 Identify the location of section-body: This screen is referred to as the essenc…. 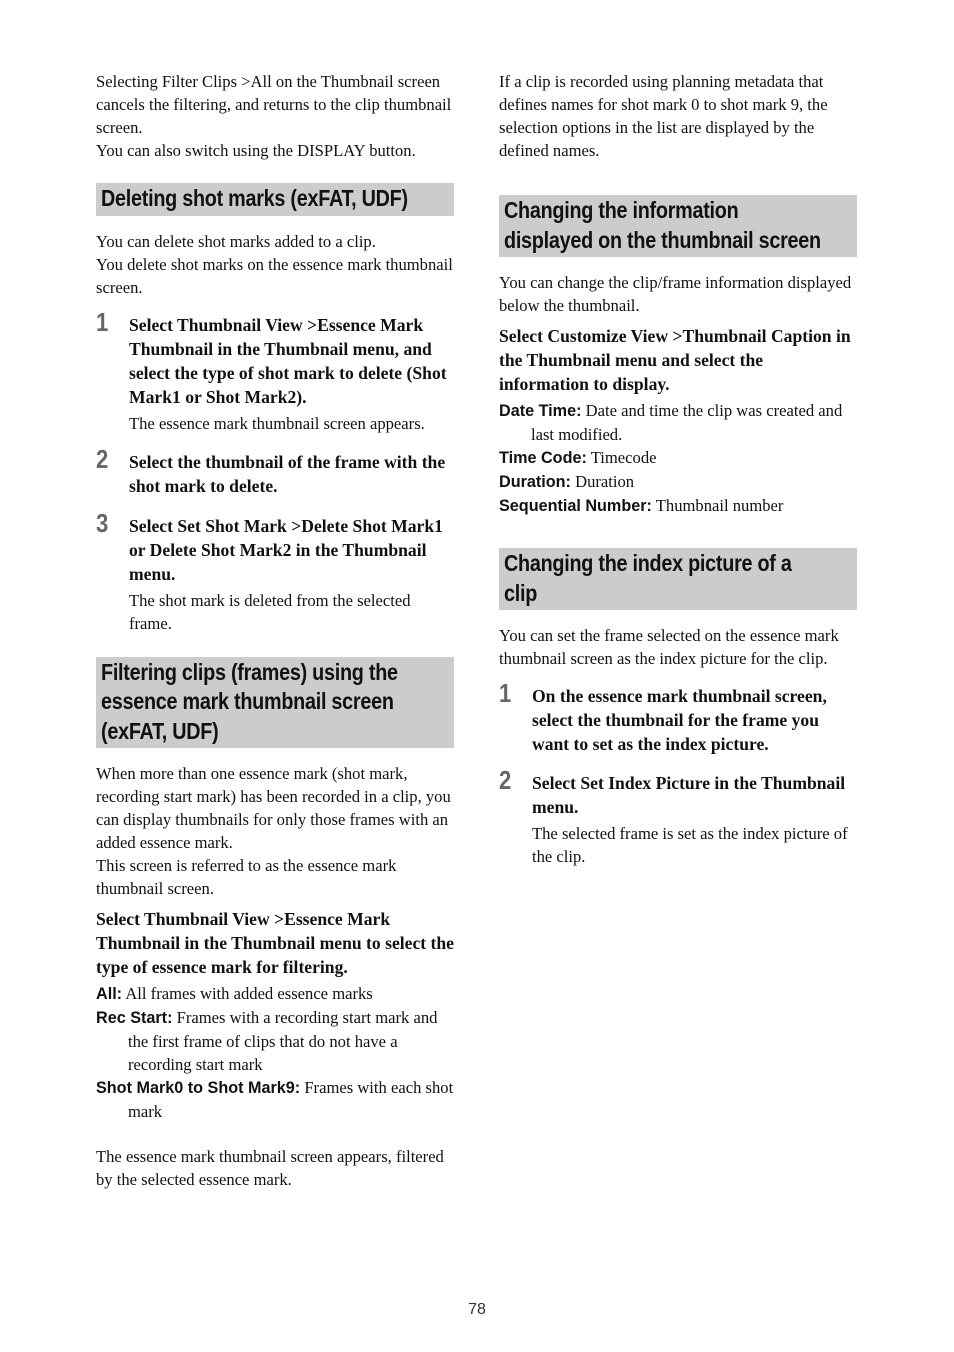
(246, 877).